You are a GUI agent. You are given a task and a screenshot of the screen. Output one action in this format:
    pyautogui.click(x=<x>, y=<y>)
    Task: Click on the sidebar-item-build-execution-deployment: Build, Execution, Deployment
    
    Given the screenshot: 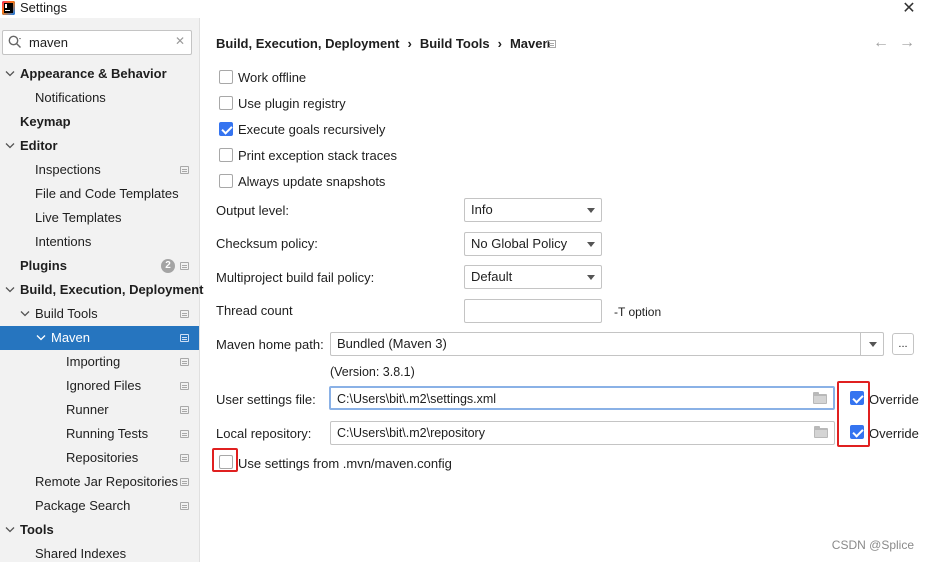 What is the action you would take?
    pyautogui.click(x=101, y=290)
    